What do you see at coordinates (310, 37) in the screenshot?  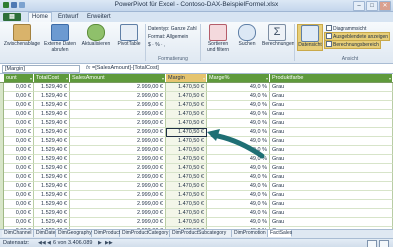 I see `data-view-button: Datensicht` at bounding box center [310, 37].